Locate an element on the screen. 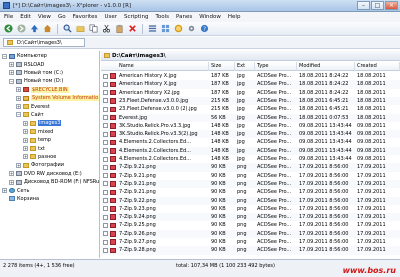 The width and height of the screenshot is (400, 277). tree-item: + Новый том (C:) is located at coordinates (36, 73).